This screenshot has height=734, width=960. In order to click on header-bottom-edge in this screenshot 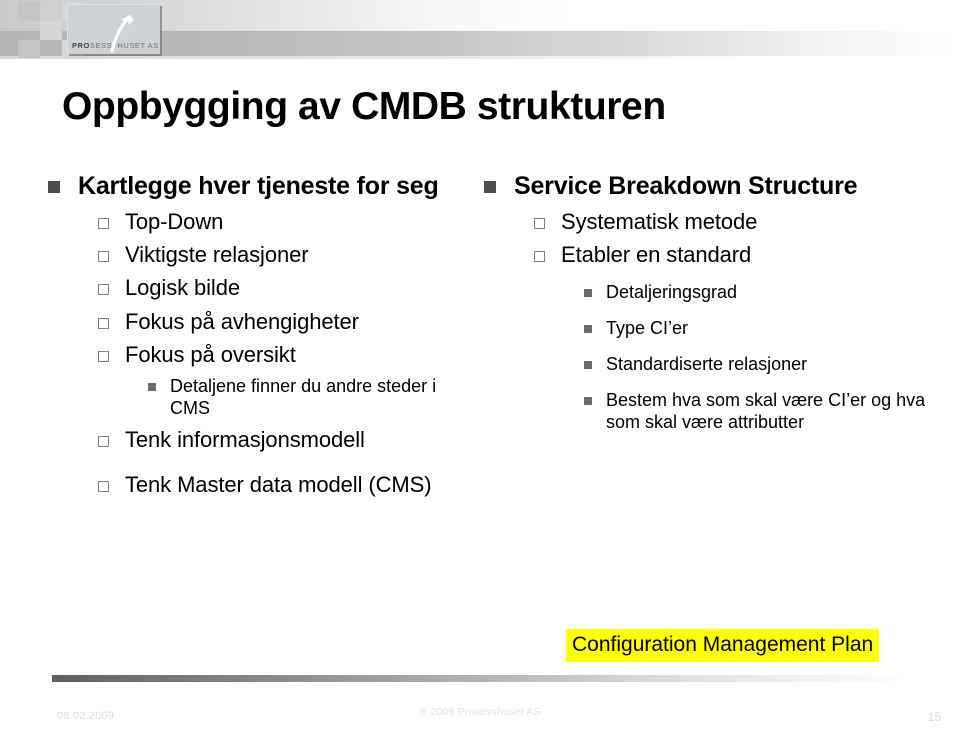, I will do `click(480, 57)`.